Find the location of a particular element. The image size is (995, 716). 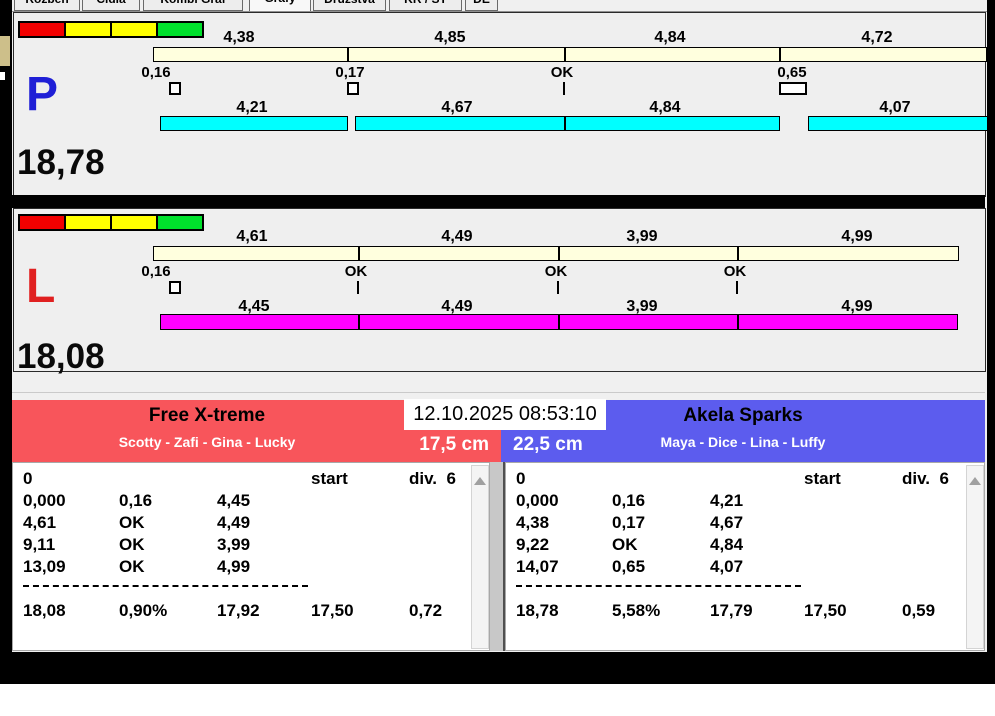

total-row-cell: 0,59 is located at coordinates (919, 610).